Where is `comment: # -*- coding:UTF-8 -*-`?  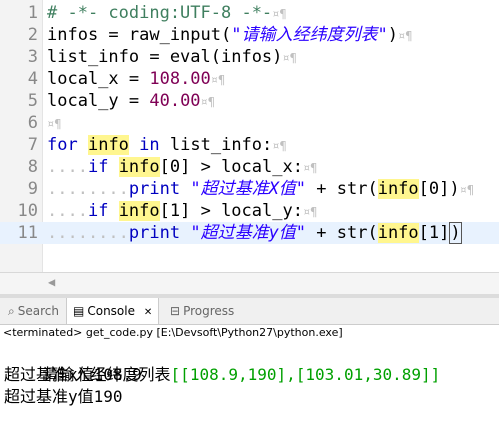 comment: # -*- coding:UTF-8 -*- is located at coordinates (160, 13).